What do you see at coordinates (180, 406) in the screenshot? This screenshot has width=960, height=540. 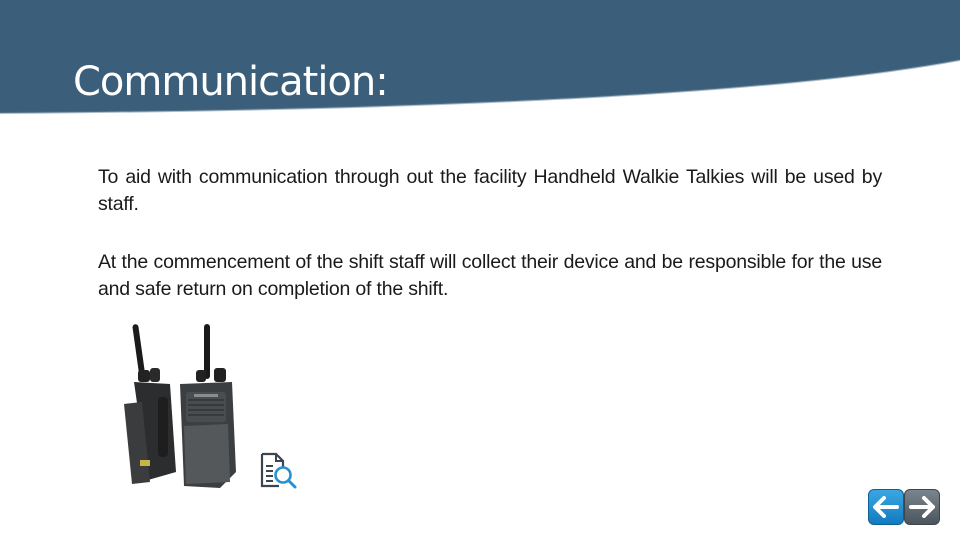 I see `walkie-talkie-image` at bounding box center [180, 406].